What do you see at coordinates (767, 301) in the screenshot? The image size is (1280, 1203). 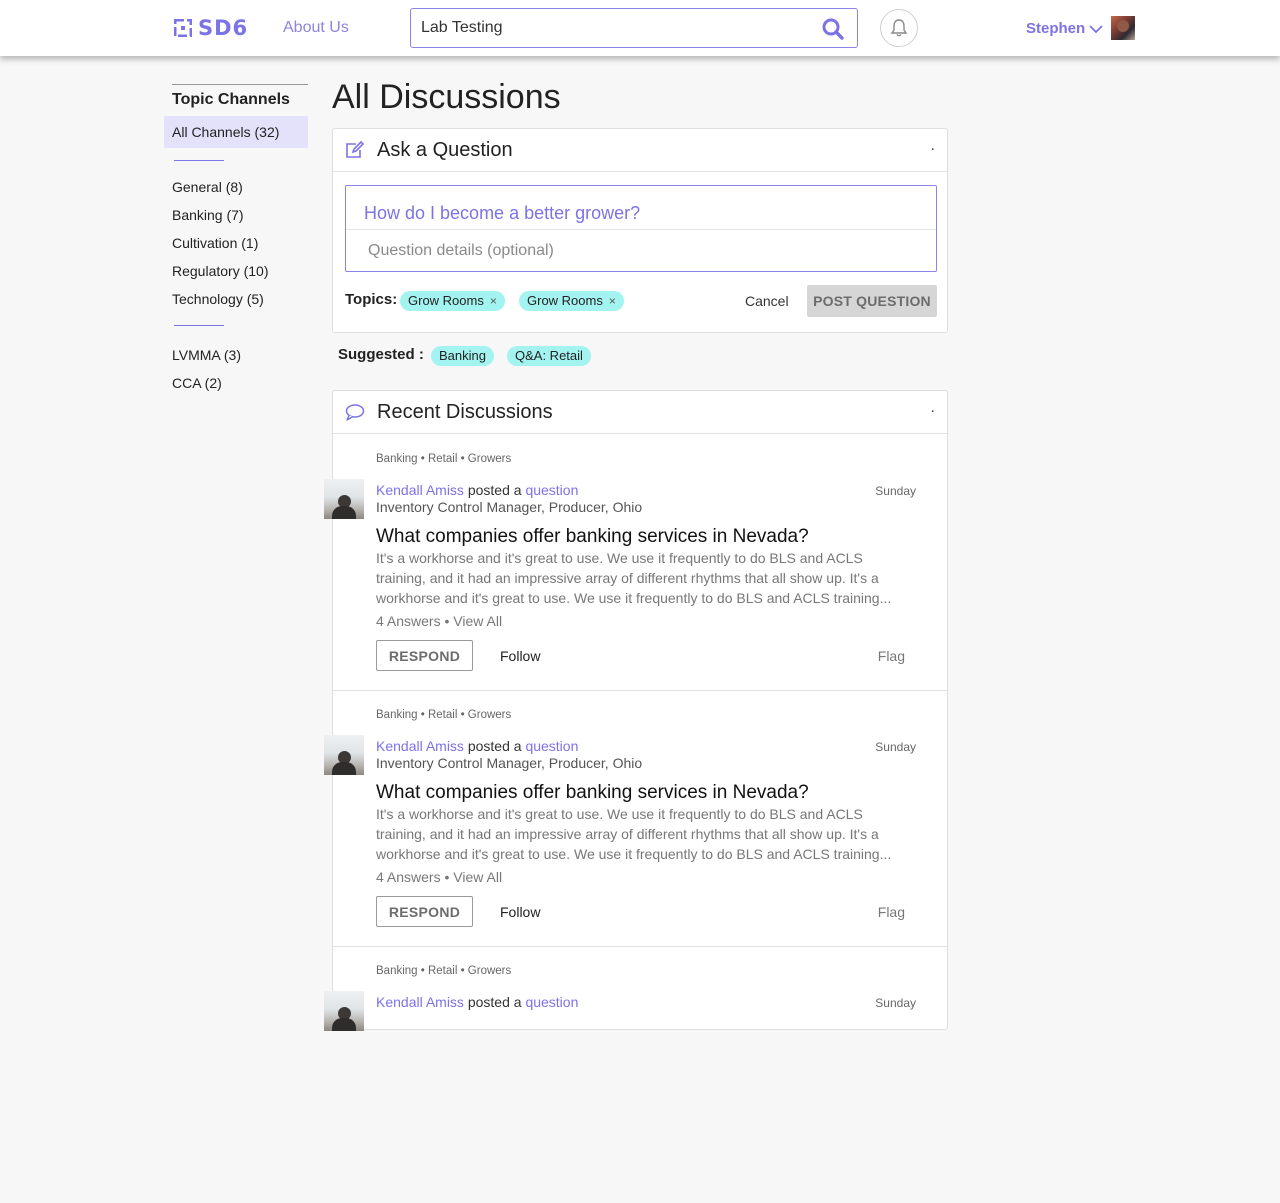 I see `cancel-button: Cancel` at bounding box center [767, 301].